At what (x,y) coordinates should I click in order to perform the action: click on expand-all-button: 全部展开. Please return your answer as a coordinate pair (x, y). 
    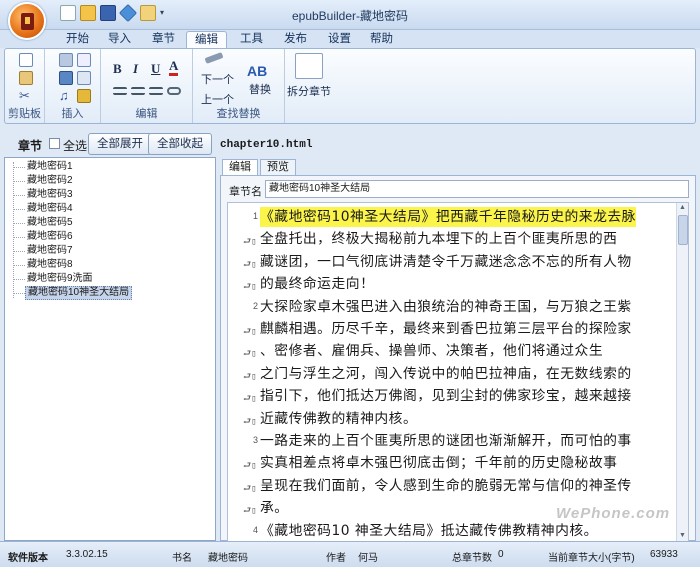
    Looking at the image, I should click on (120, 144).